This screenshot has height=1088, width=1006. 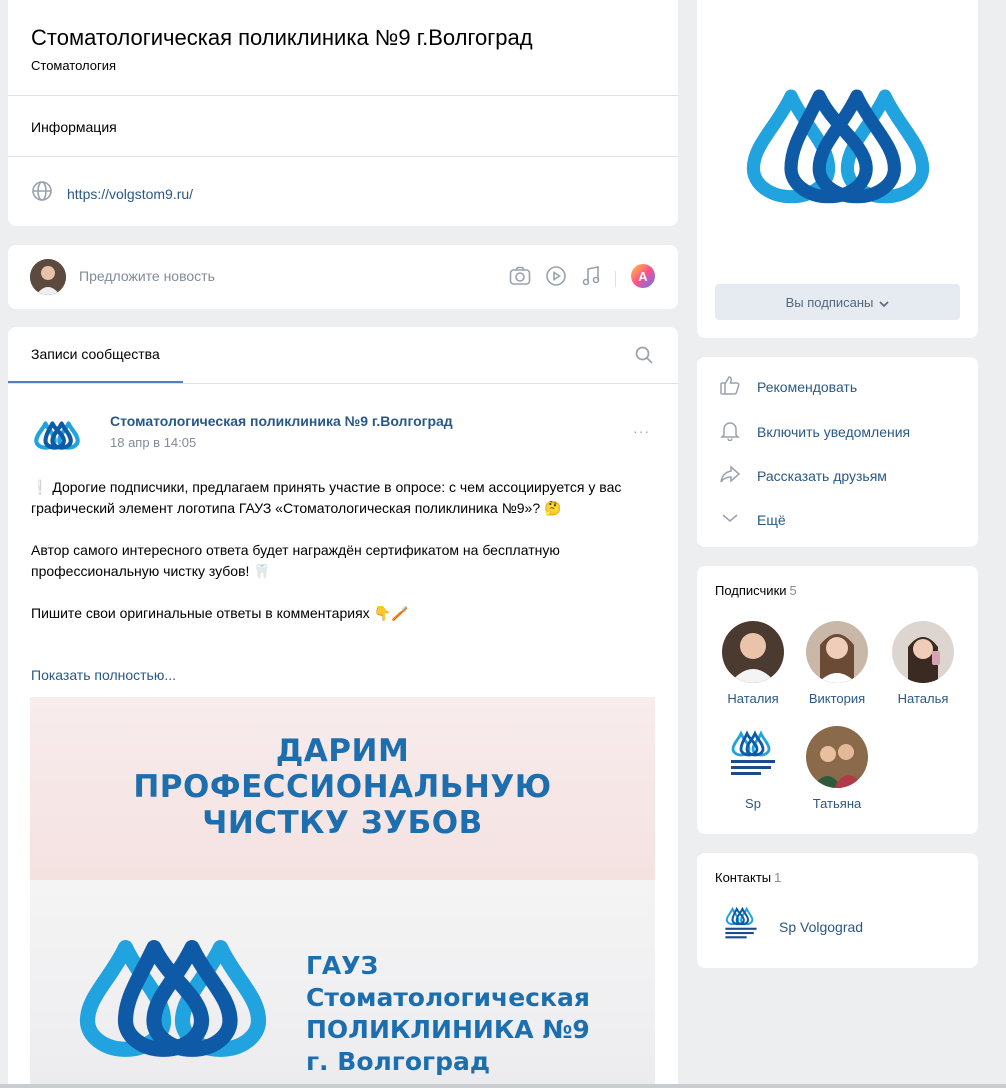 I want to click on user-avatar, so click(x=48, y=277).